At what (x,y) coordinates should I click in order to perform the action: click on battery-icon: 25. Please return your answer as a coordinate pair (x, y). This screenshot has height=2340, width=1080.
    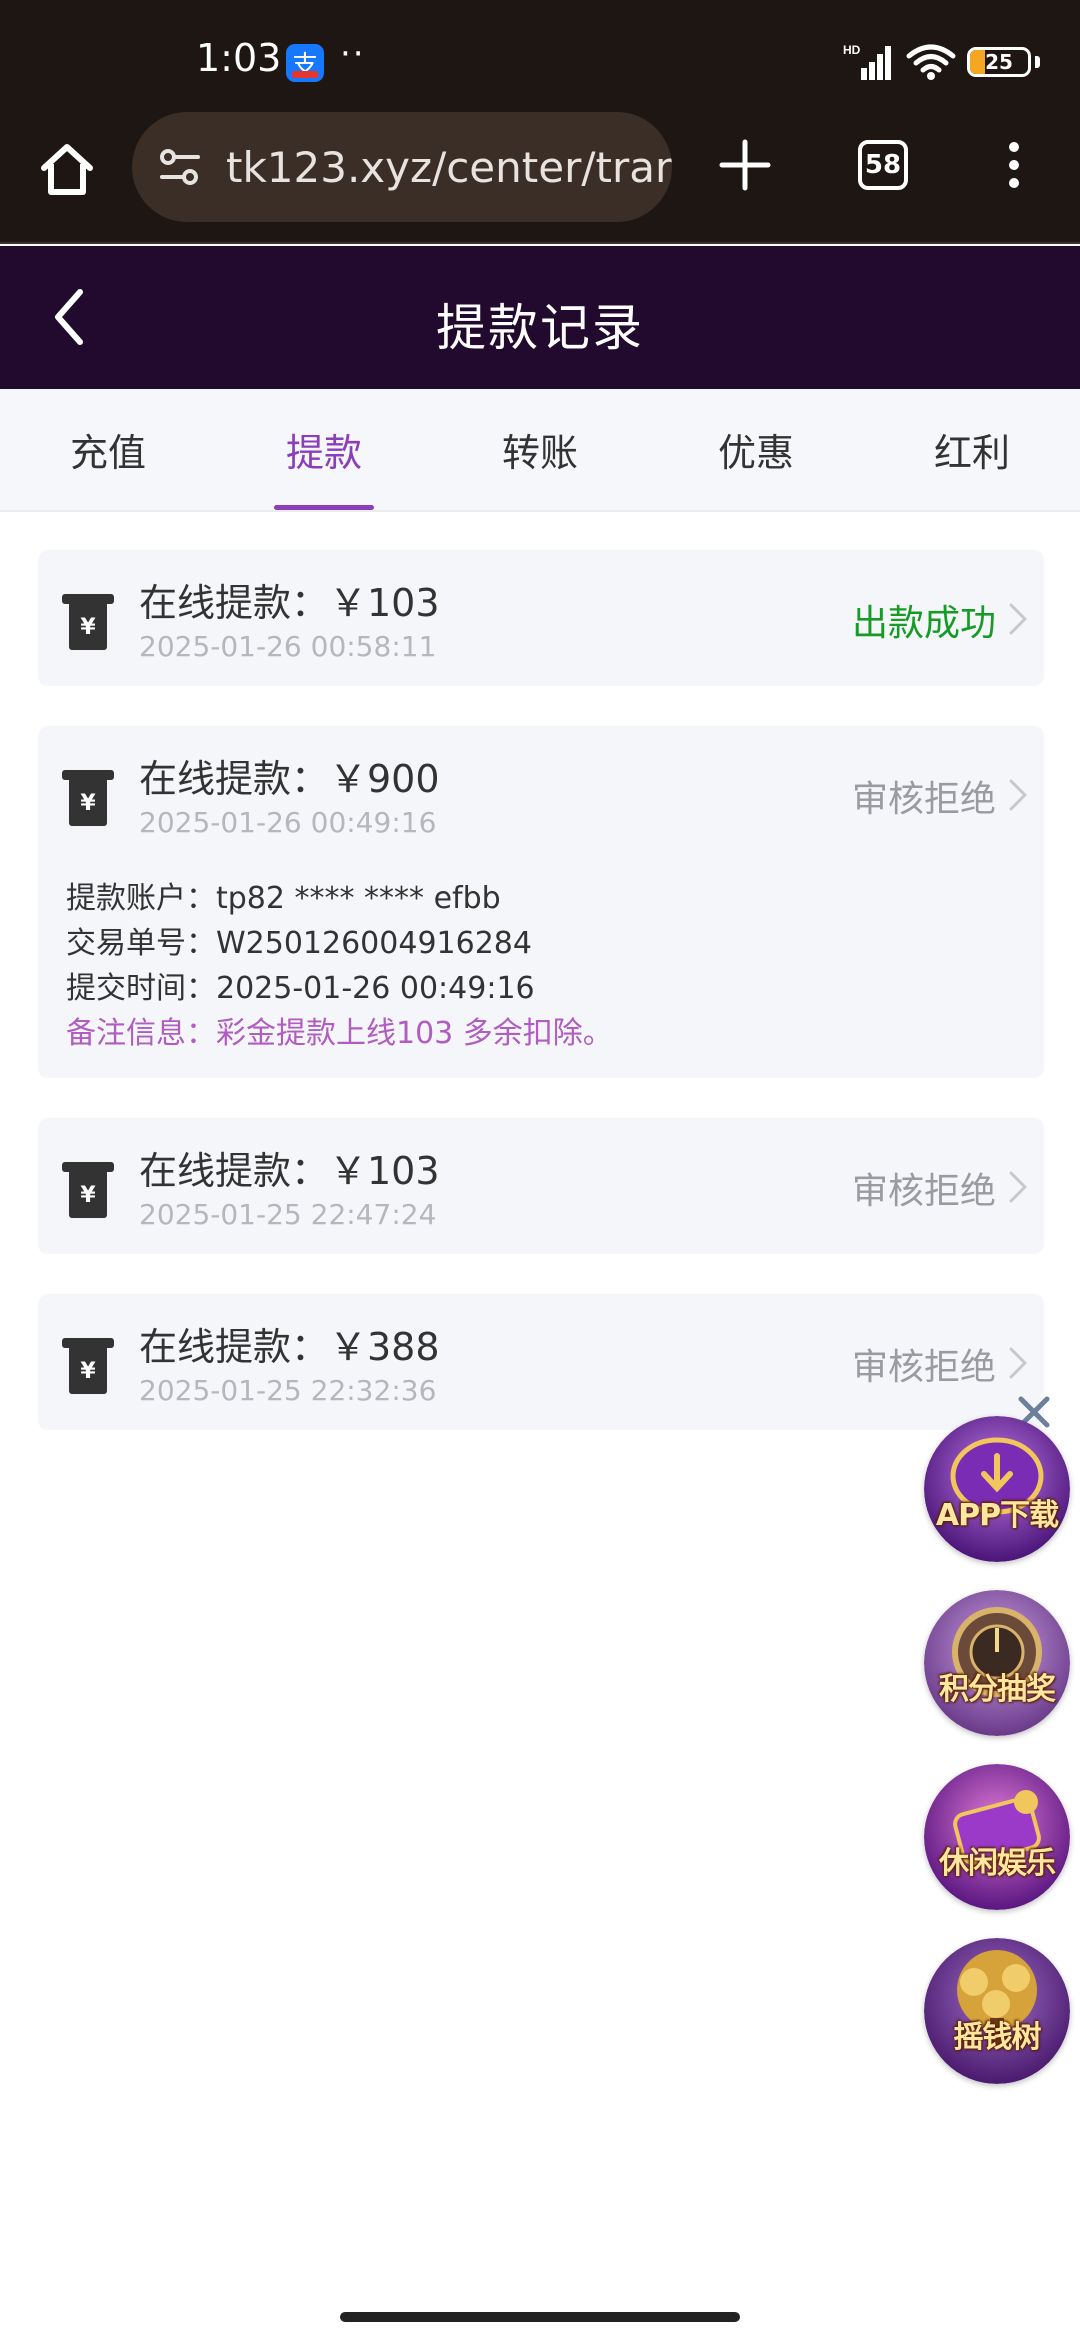
    Looking at the image, I should click on (999, 62).